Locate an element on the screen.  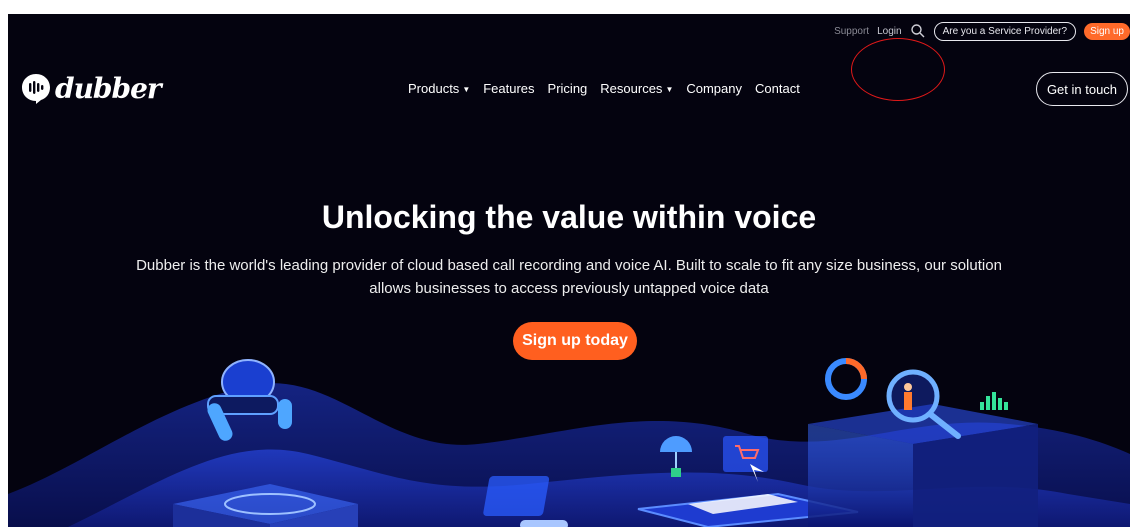
nav-features: Features is located at coordinates (508, 88).